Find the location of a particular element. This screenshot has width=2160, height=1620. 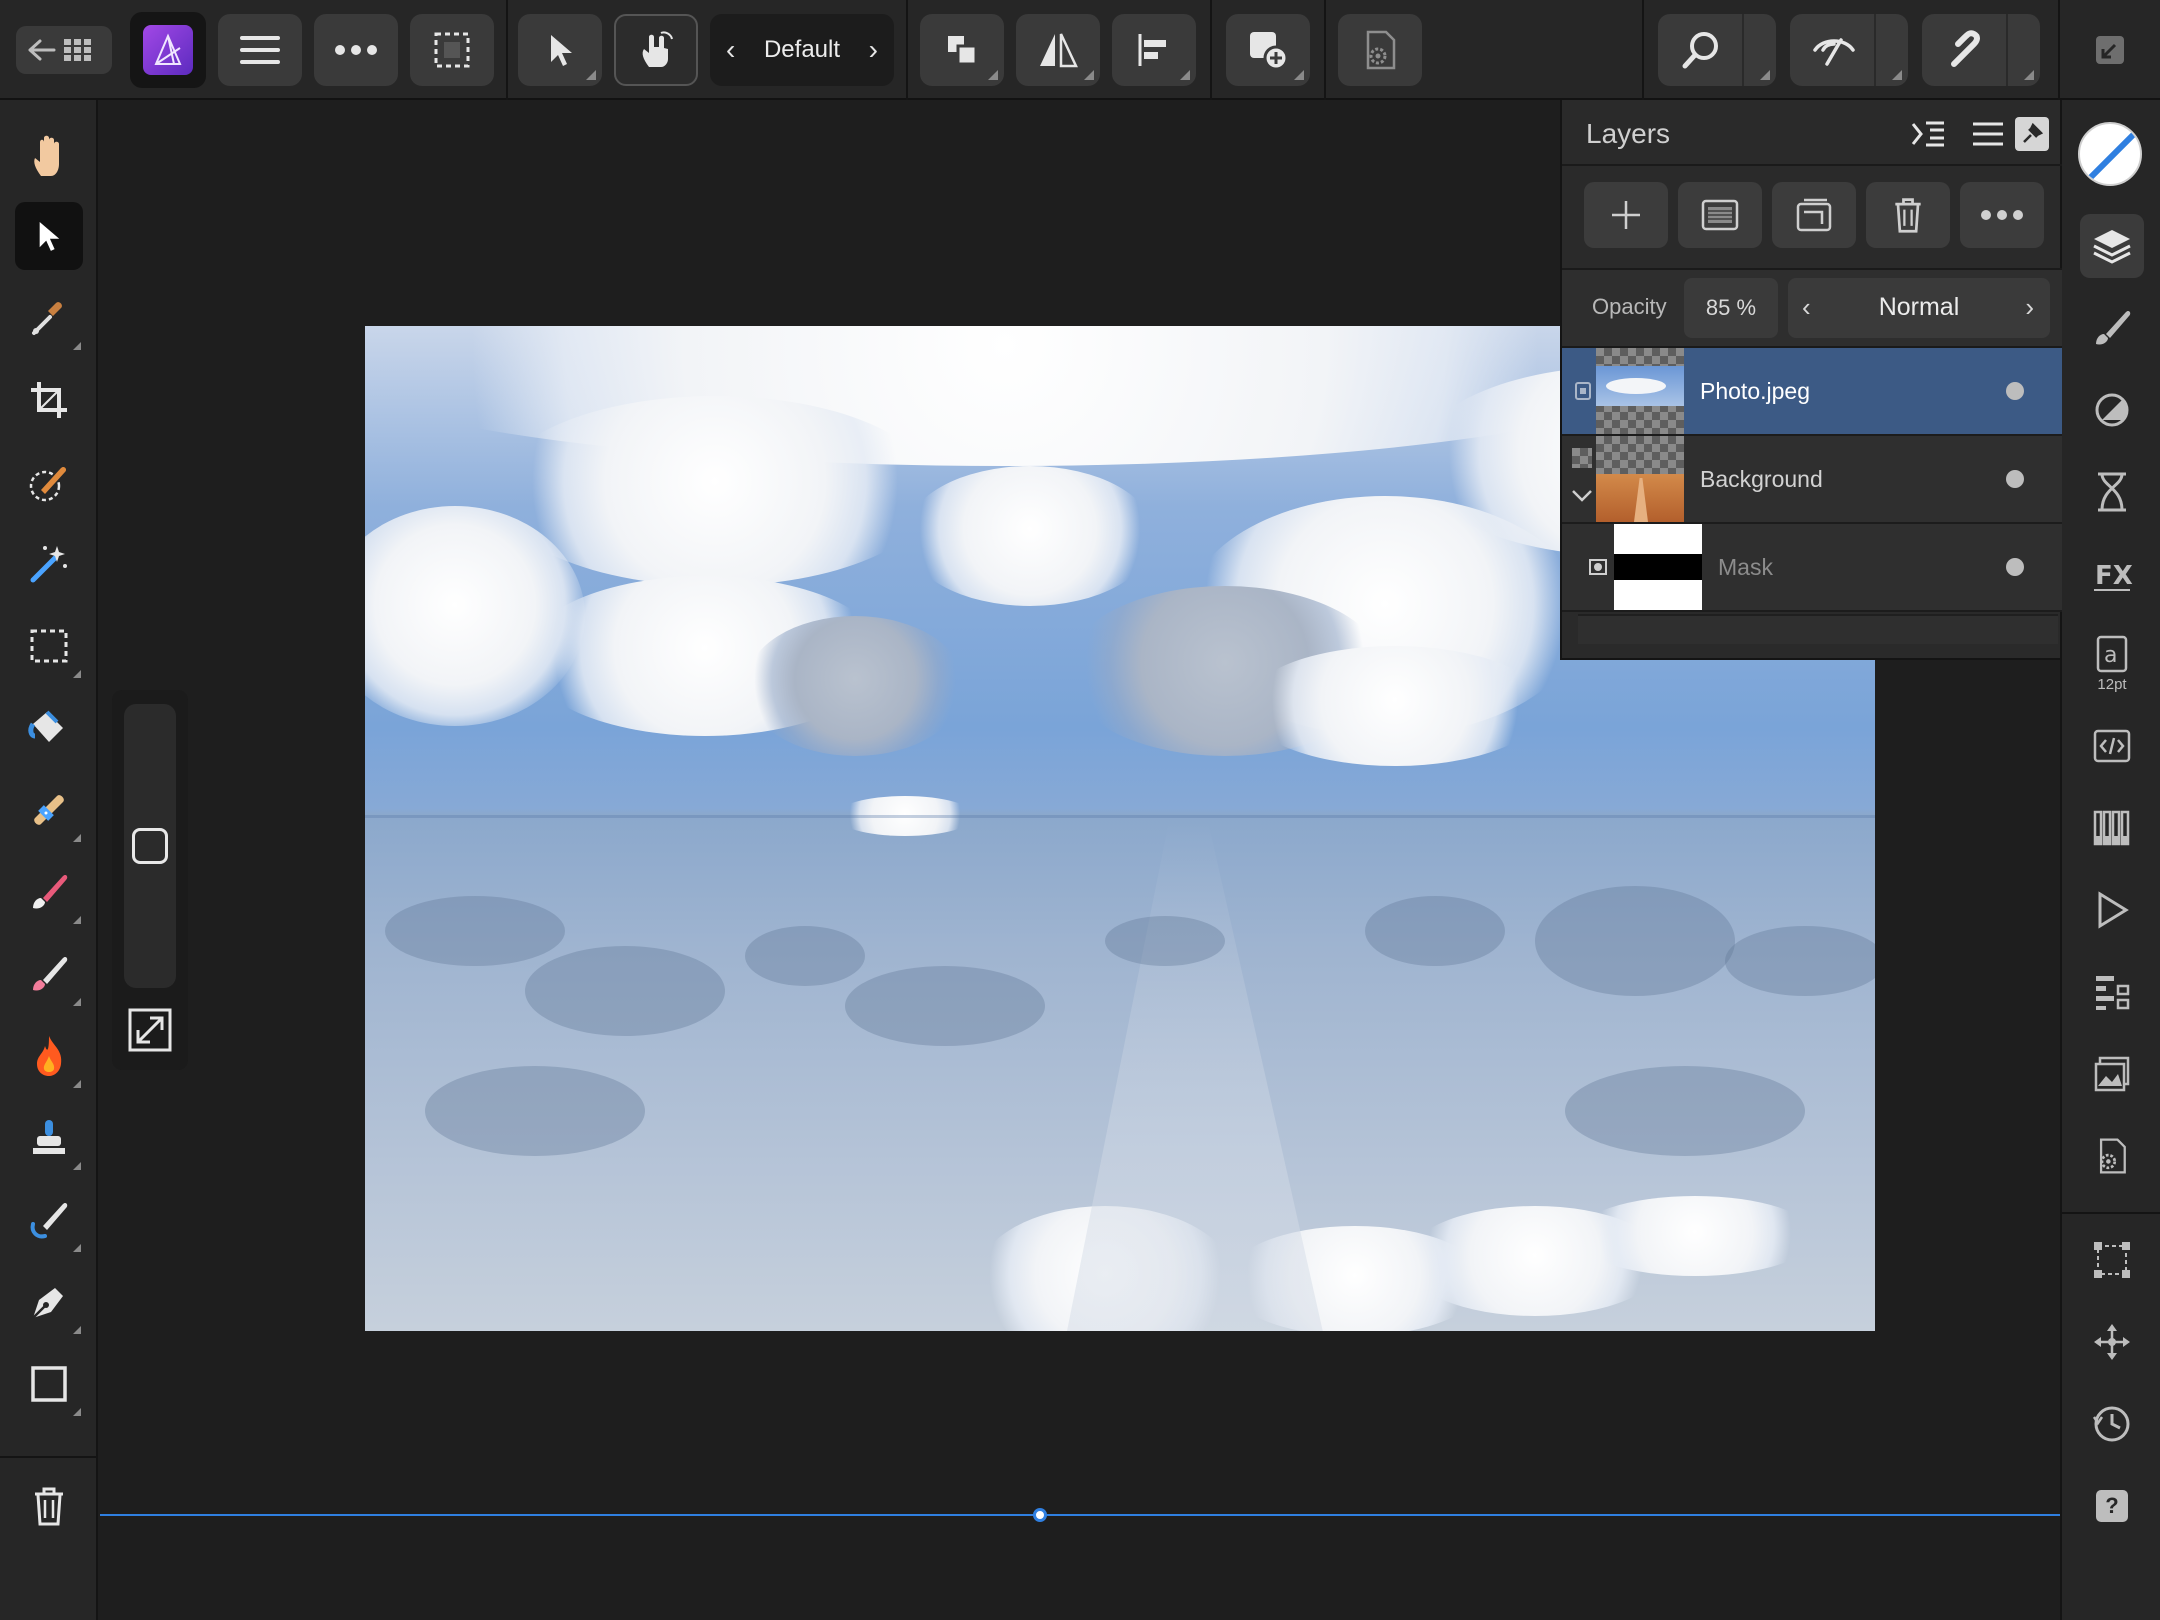

crop-tool is located at coordinates (49, 400).